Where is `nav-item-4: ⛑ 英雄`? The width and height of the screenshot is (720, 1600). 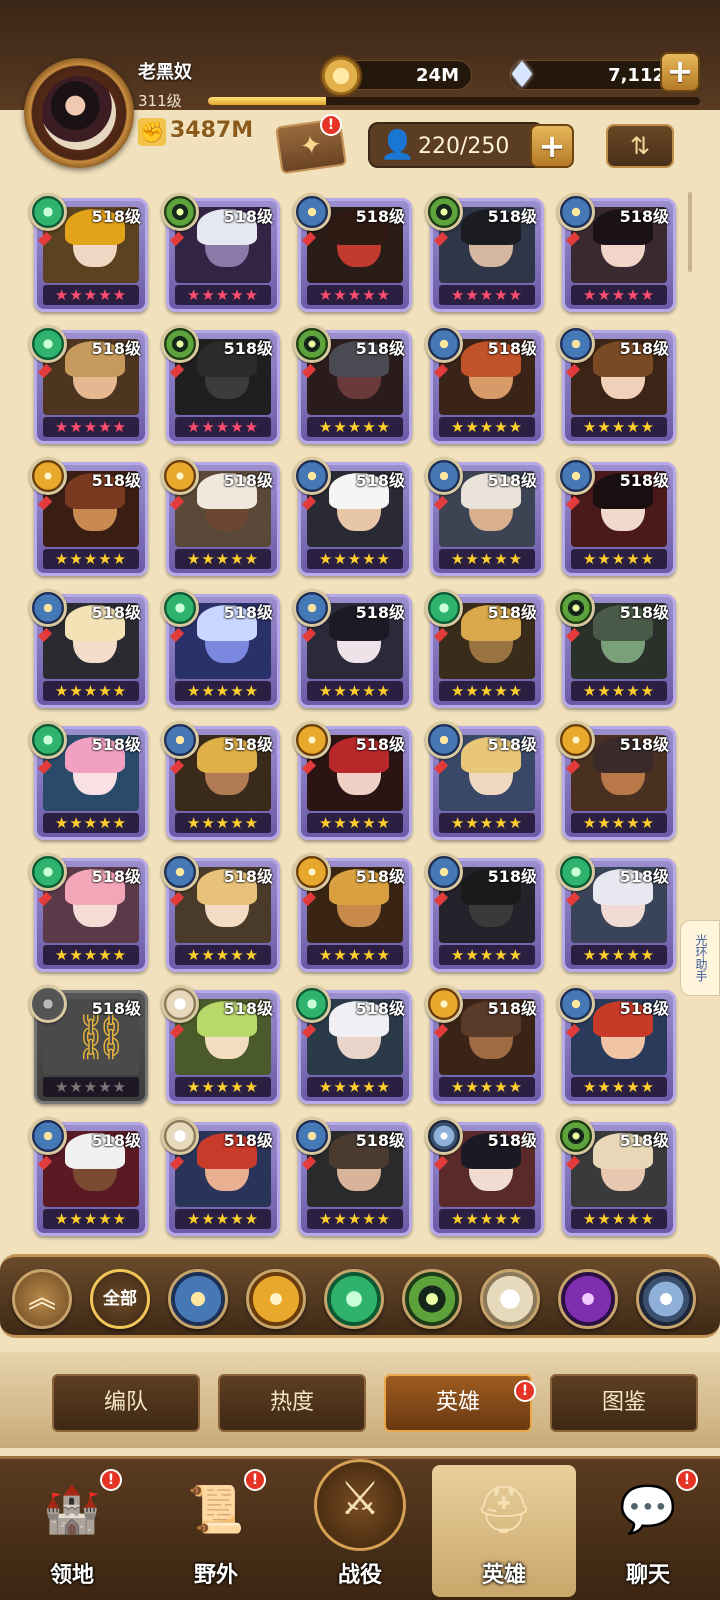
nav-item-4: ⛑ 英雄 is located at coordinates (504, 1531).